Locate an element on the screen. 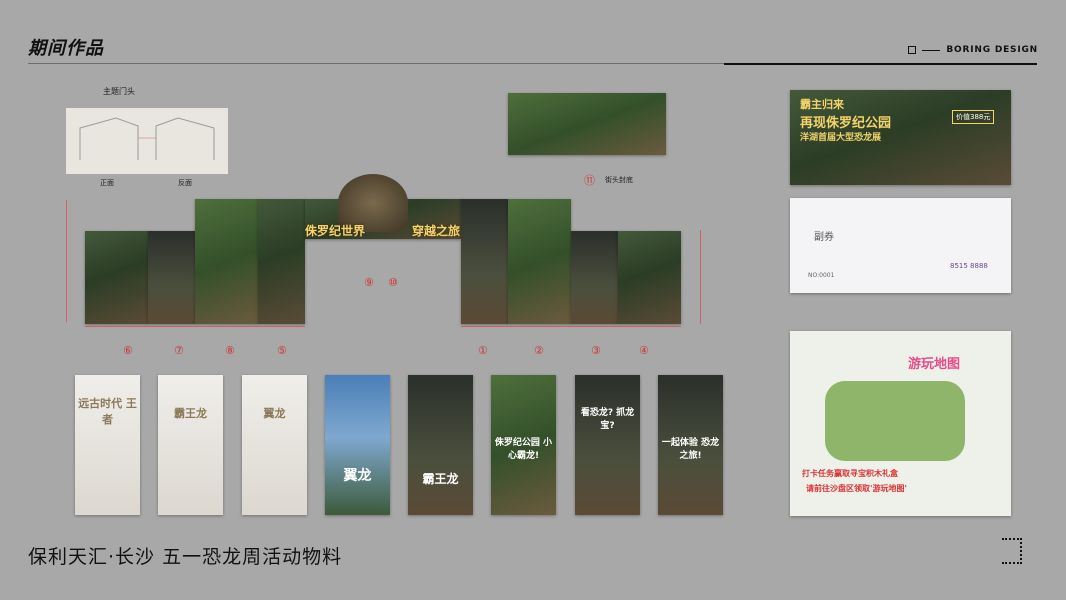  line-icon is located at coordinates (931, 50).